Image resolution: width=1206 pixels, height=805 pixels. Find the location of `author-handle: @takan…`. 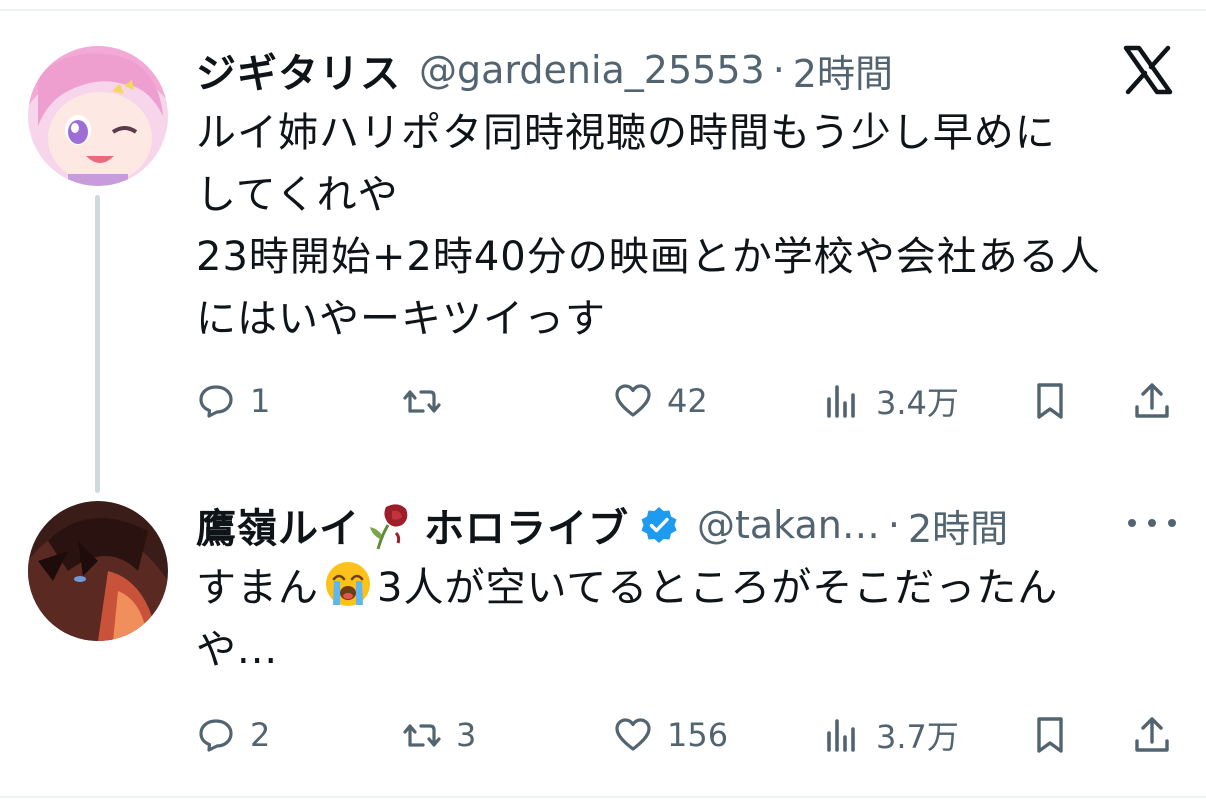

author-handle: @takan… is located at coordinates (788, 525).